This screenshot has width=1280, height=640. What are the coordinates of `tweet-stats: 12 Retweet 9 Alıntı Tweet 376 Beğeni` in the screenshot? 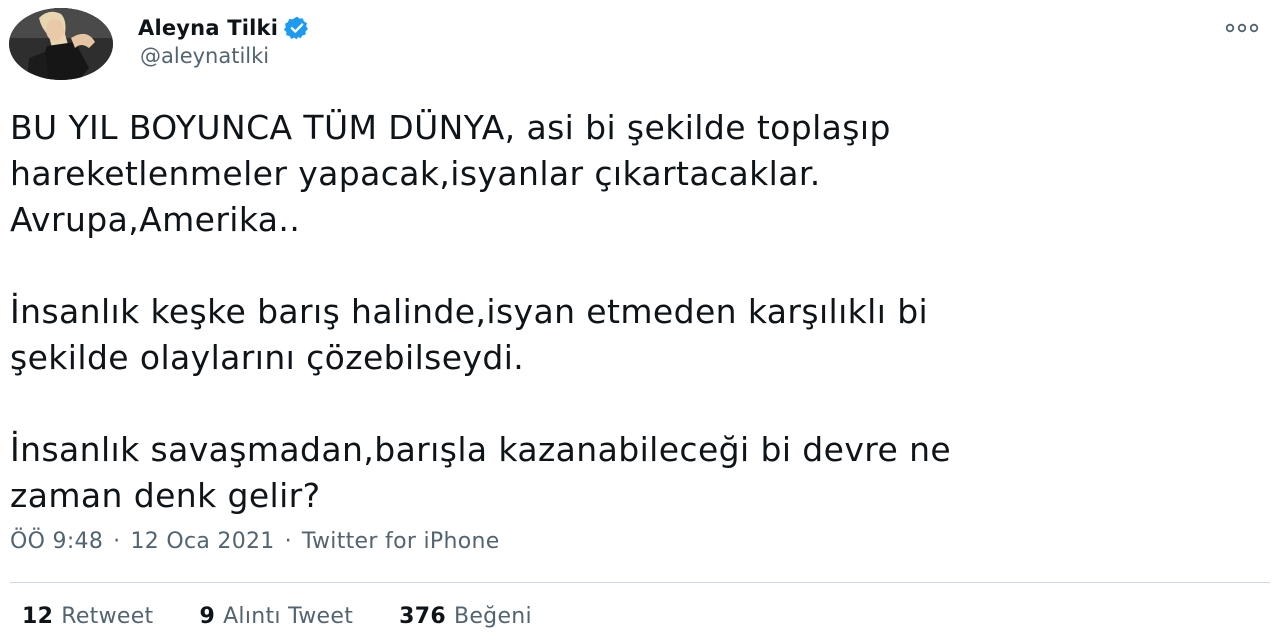 It's located at (277, 616).